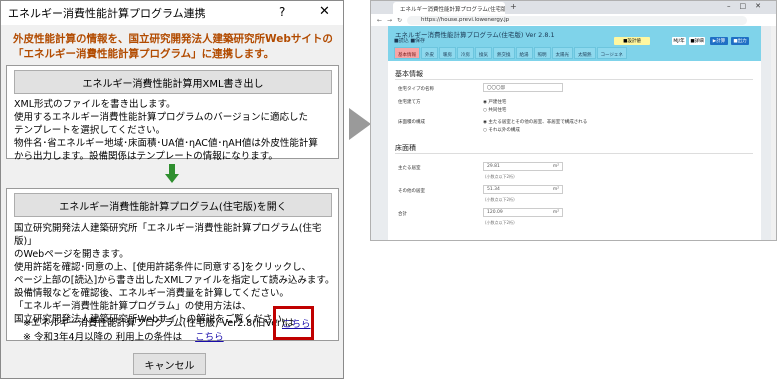 This screenshot has width=777, height=379. Describe the element at coordinates (409, 74) in the screenshot. I see `section-basic: 基本情報` at that location.